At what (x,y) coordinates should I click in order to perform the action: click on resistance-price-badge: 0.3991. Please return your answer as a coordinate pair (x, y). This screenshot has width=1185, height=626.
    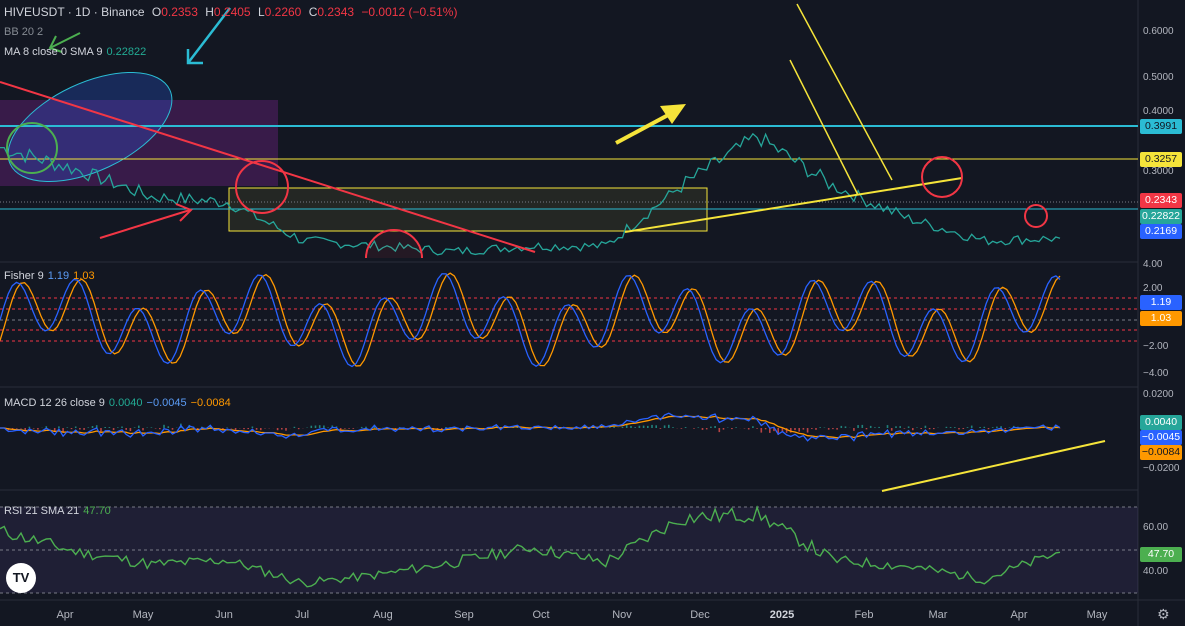
    Looking at the image, I should click on (1161, 126).